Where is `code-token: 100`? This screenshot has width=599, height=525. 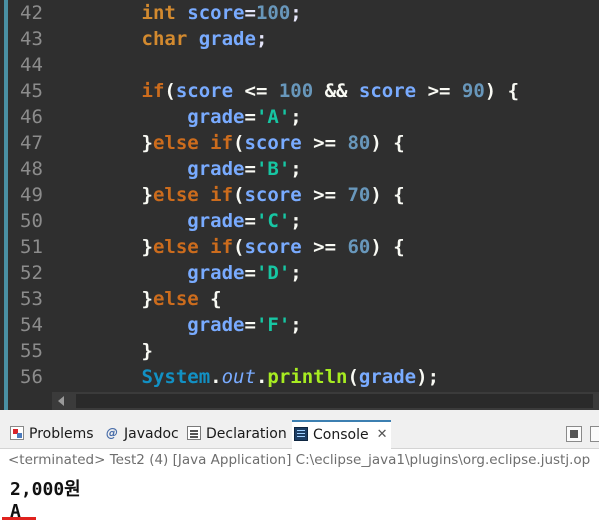
code-token: 100 is located at coordinates (296, 91).